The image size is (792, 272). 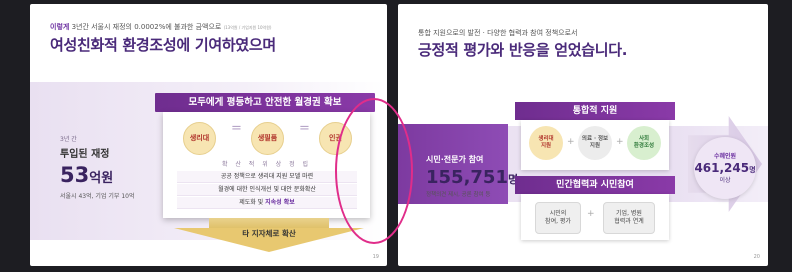 I want to click on participation-note: 정책의견 제시, 공론 참여 등, so click(x=458, y=195).